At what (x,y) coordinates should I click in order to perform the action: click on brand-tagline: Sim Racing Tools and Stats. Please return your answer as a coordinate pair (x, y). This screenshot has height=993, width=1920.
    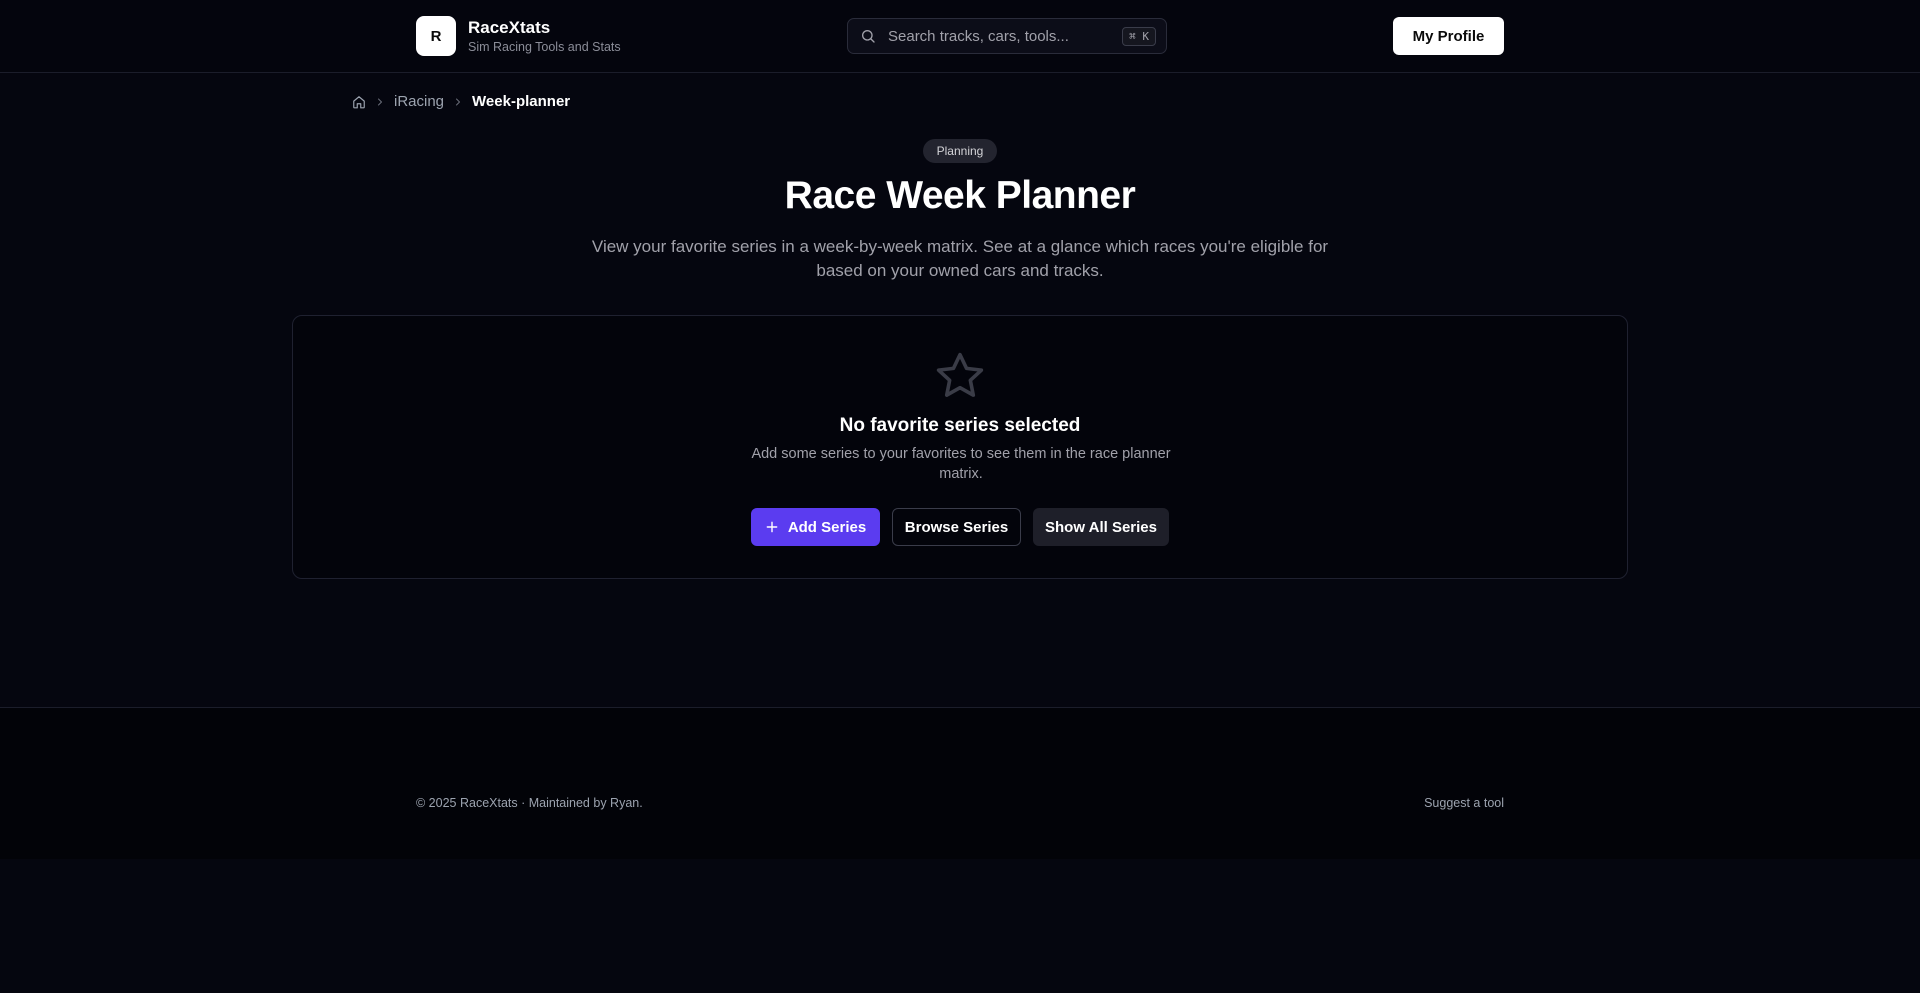
    Looking at the image, I should click on (544, 46).